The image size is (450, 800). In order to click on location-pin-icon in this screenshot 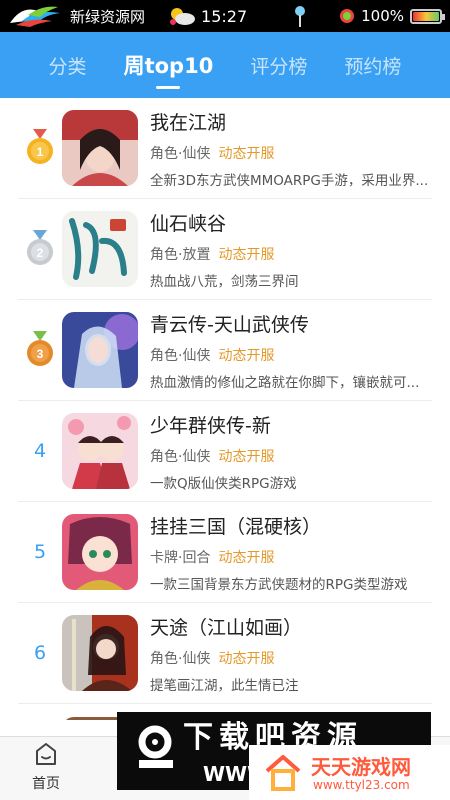, I will do `click(300, 16)`.